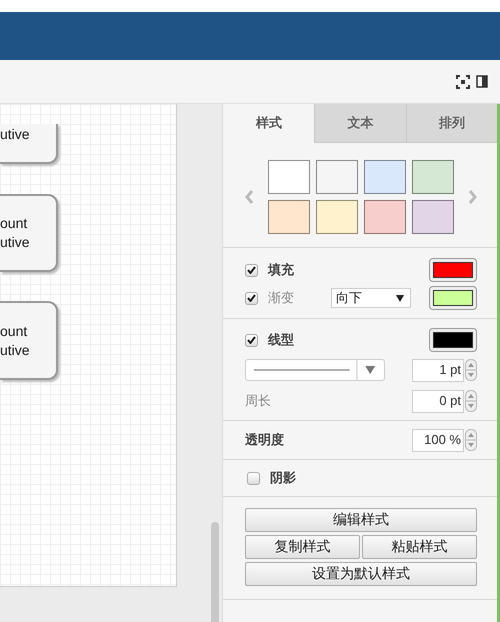 The height and width of the screenshot is (622, 500). I want to click on number-input-field: 1 pt, so click(438, 370).